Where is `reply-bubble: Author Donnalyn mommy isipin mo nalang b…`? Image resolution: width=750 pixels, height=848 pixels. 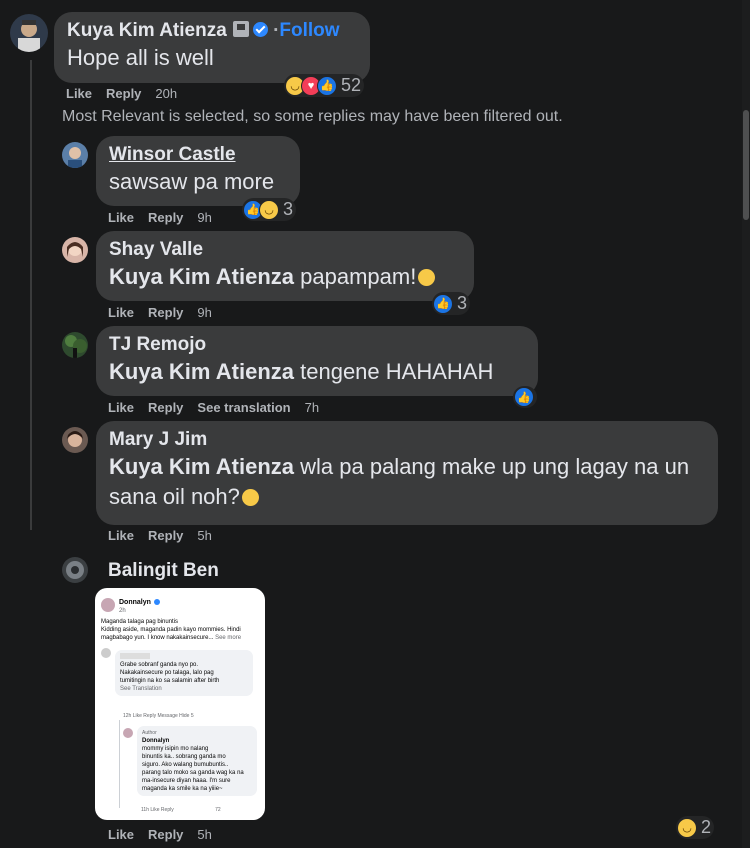 reply-bubble: Author Donnalyn mommy isipin mo nalang b… is located at coordinates (197, 761).